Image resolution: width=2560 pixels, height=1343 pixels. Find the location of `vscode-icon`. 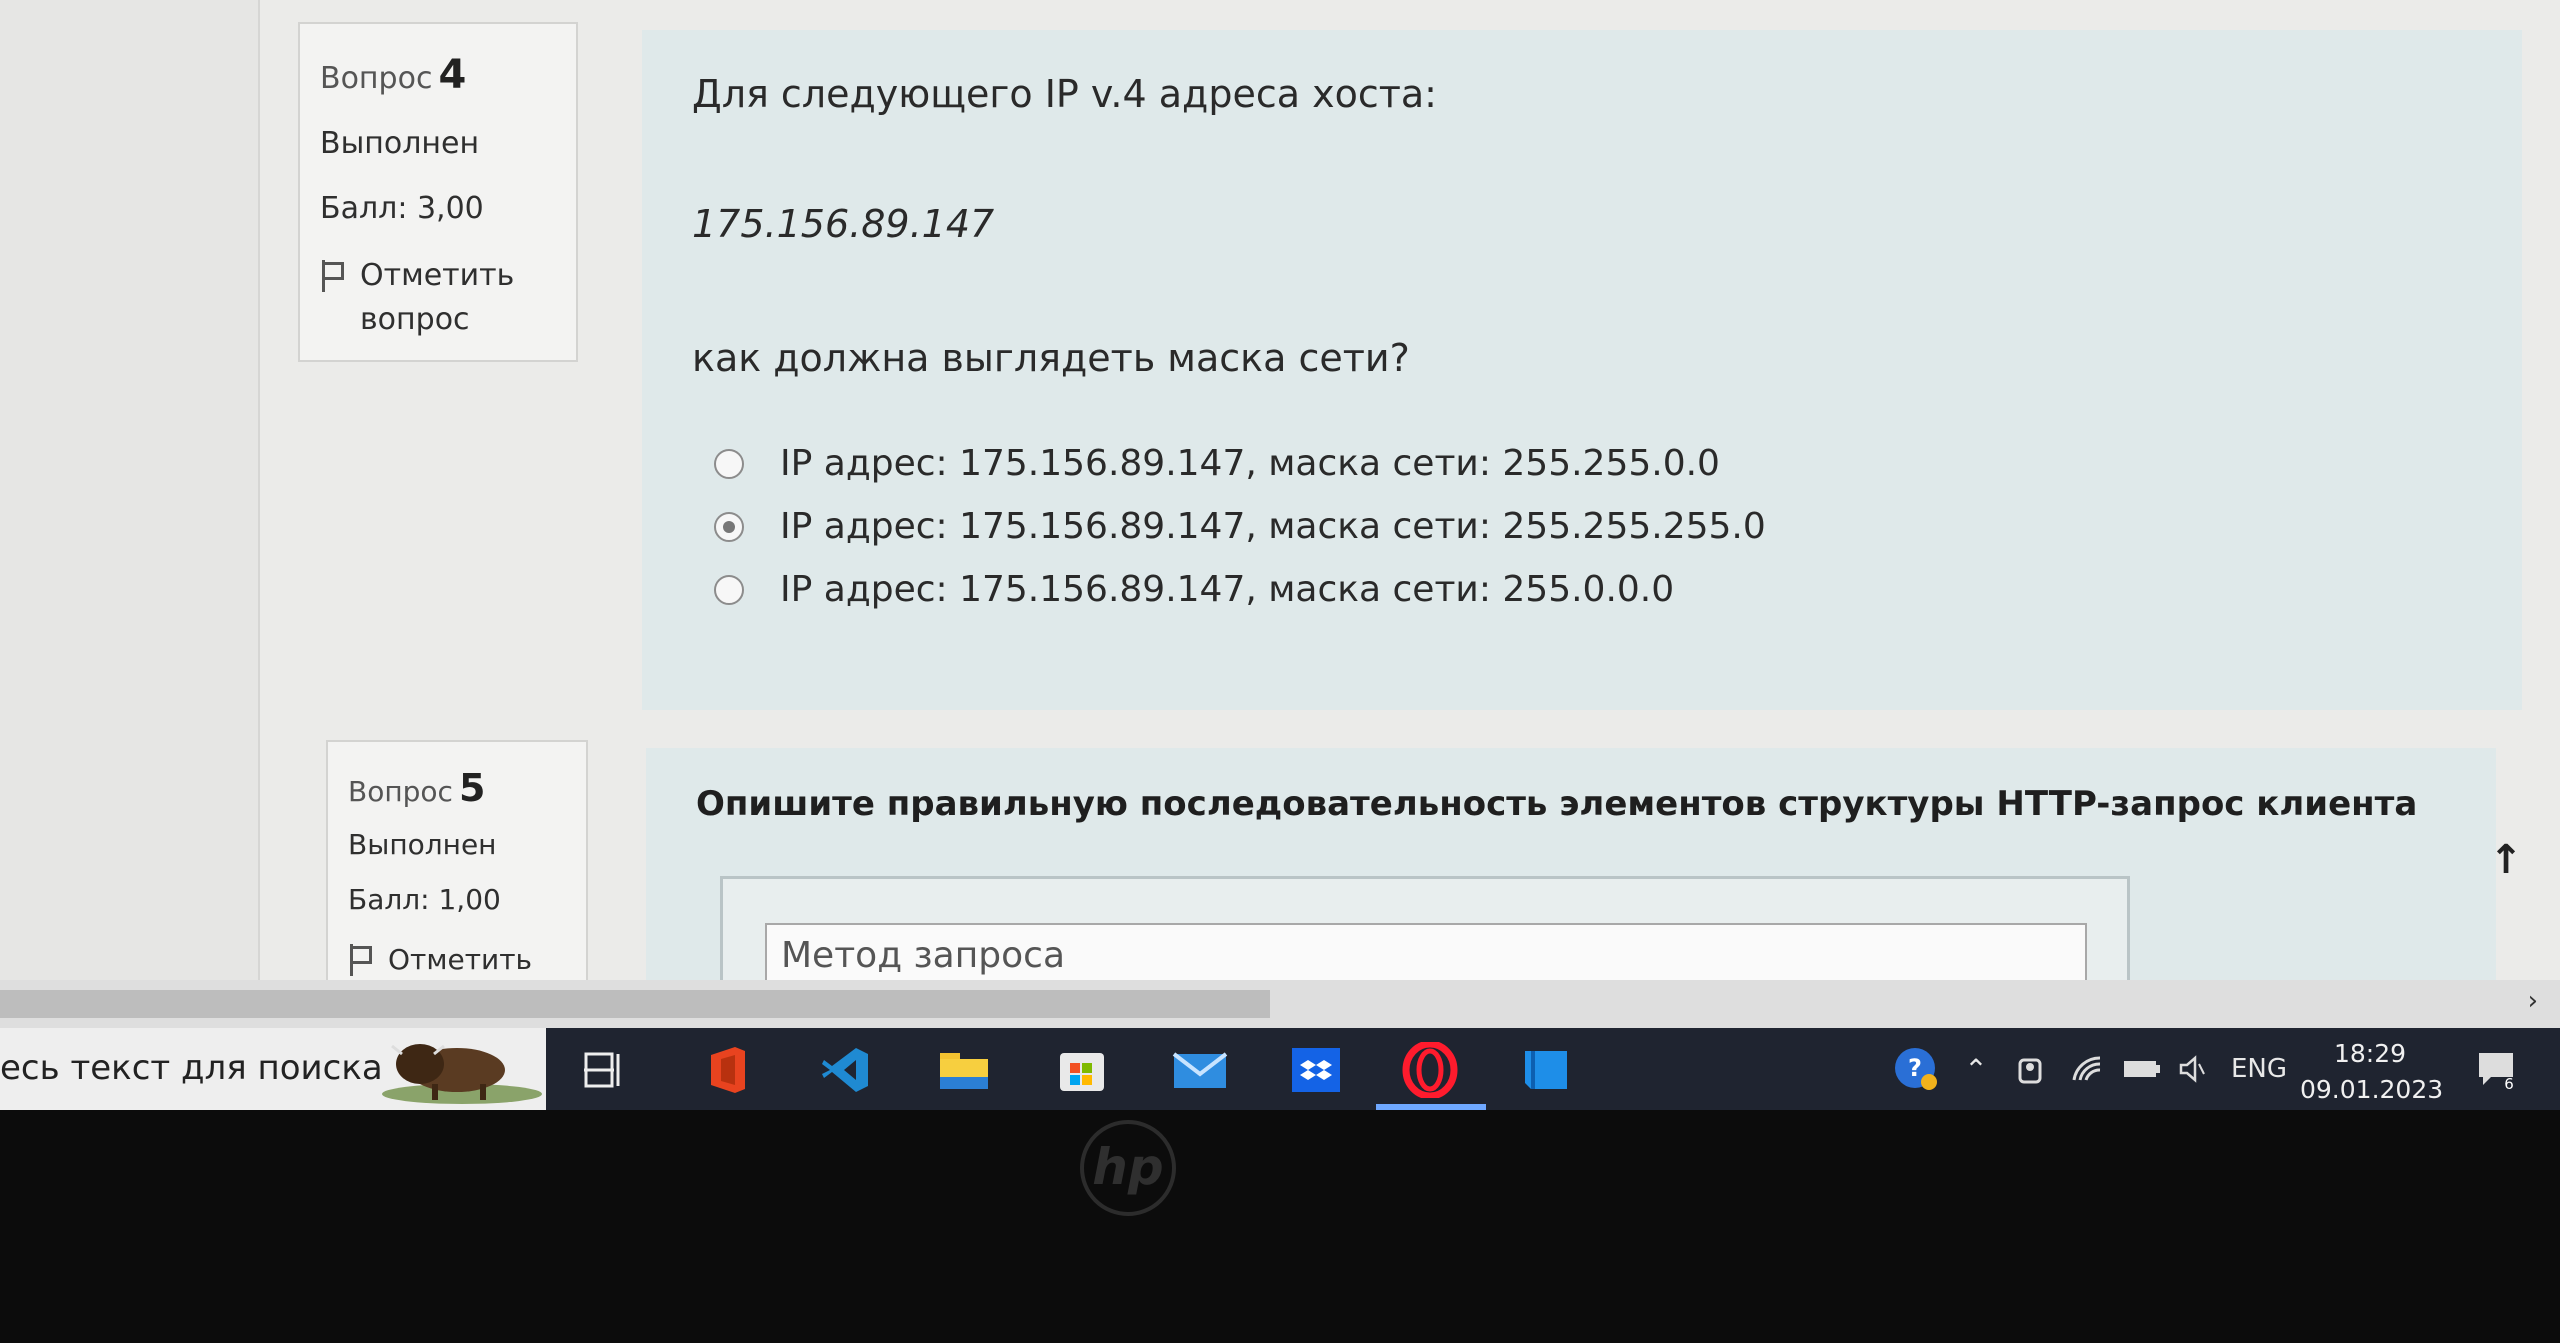

vscode-icon is located at coordinates (846, 1070).